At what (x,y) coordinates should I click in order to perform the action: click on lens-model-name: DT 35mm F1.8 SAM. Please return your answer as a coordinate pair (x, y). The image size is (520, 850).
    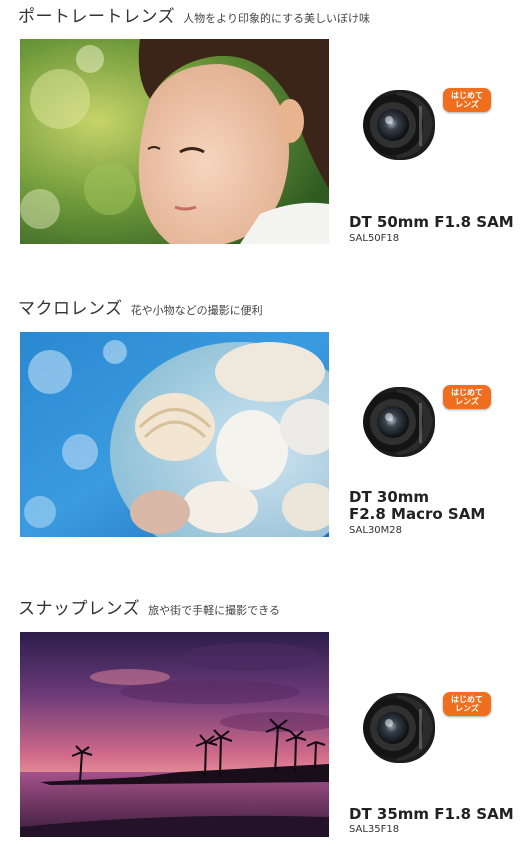
    Looking at the image, I should click on (431, 814).